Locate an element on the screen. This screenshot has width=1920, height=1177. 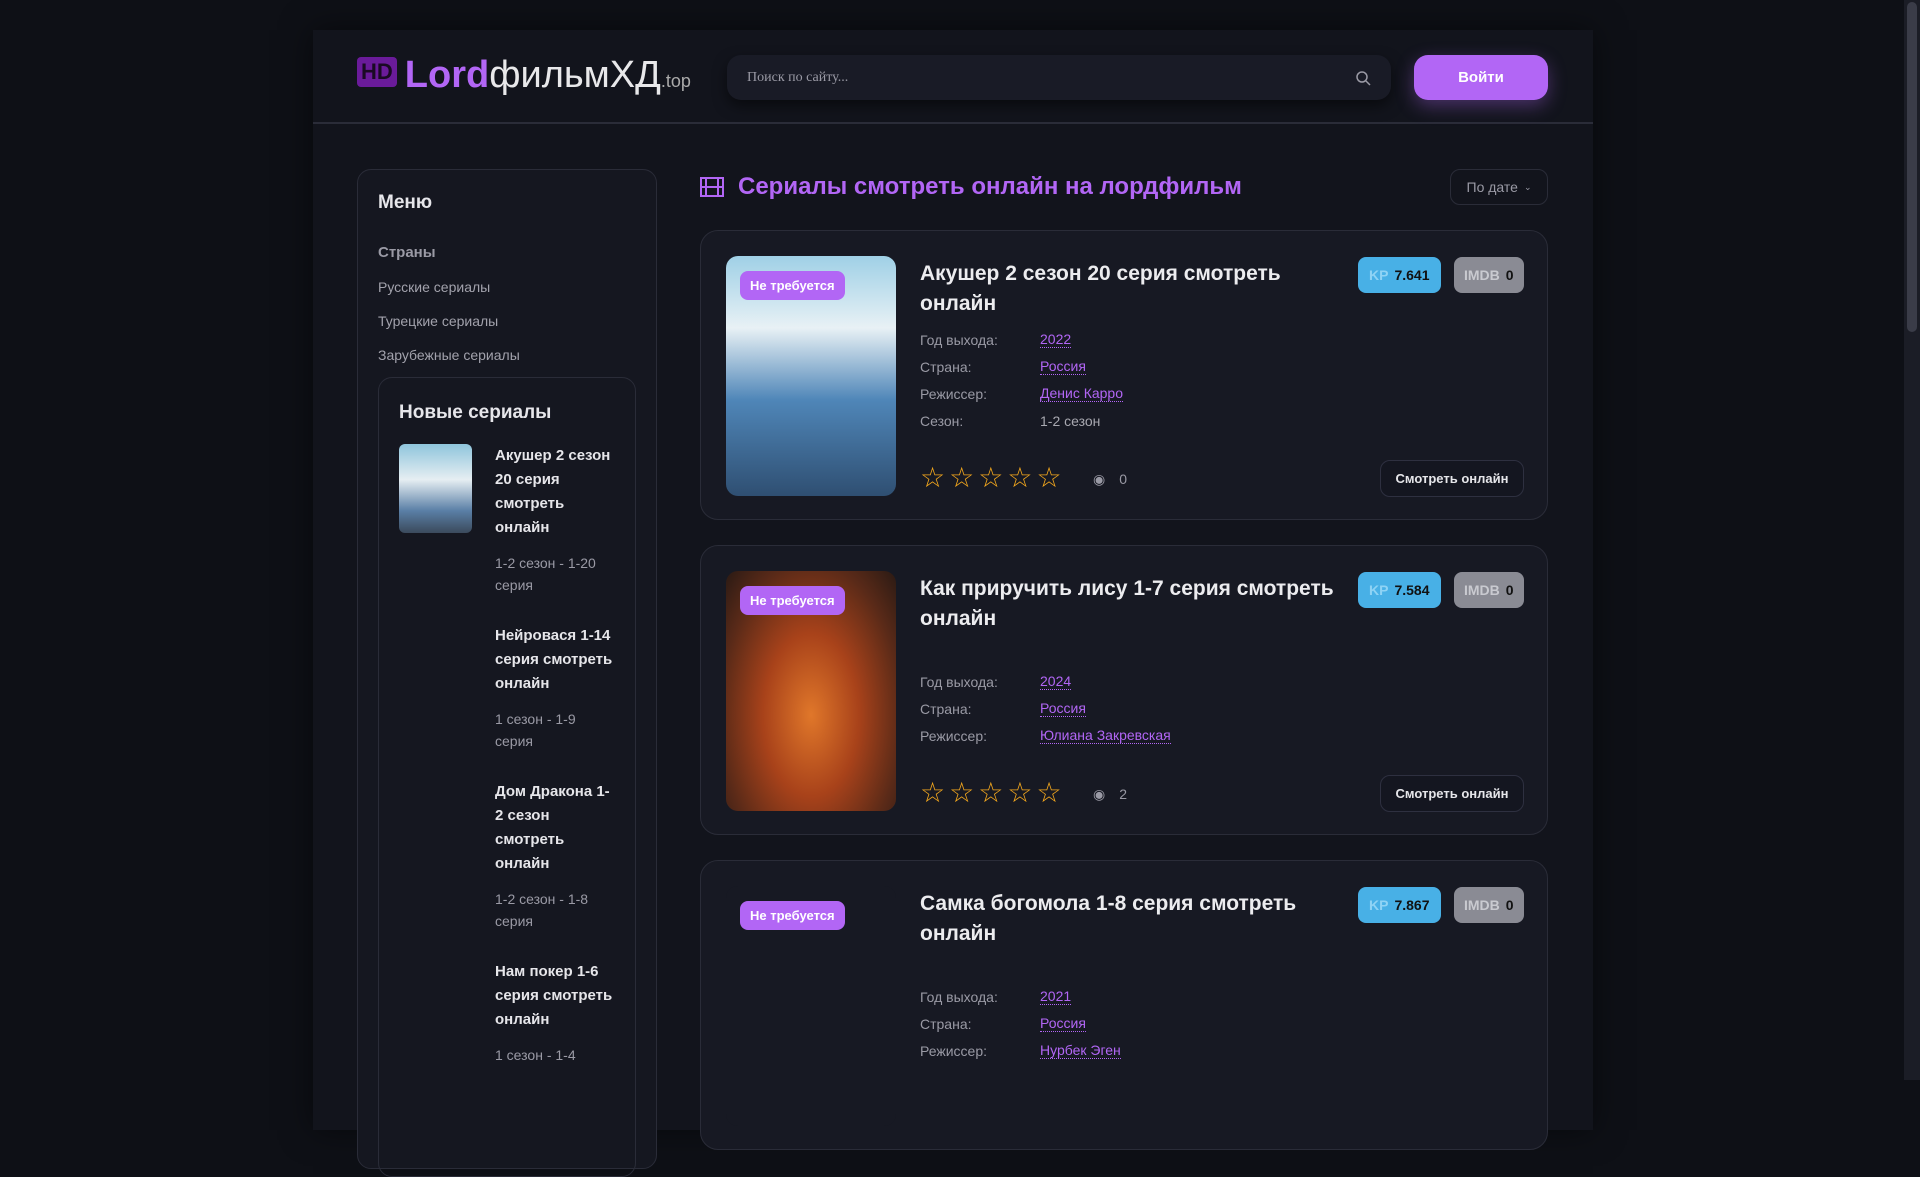
new-series-title-link: Дом Дракона 1-2 сезон смотреть онлайн is located at coordinates (555, 828).